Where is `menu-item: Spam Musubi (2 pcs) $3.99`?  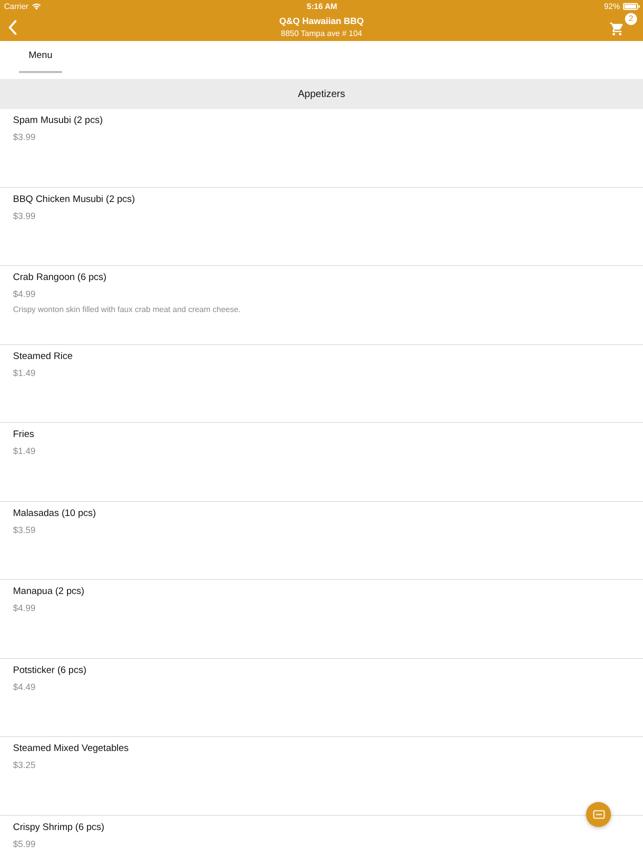
menu-item: Spam Musubi (2 pcs) $3.99 is located at coordinates (321, 148).